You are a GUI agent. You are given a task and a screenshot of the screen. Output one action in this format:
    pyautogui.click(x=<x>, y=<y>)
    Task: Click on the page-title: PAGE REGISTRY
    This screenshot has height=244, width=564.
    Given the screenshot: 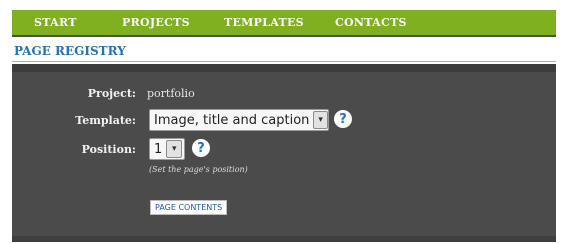 What is the action you would take?
    pyautogui.click(x=70, y=51)
    